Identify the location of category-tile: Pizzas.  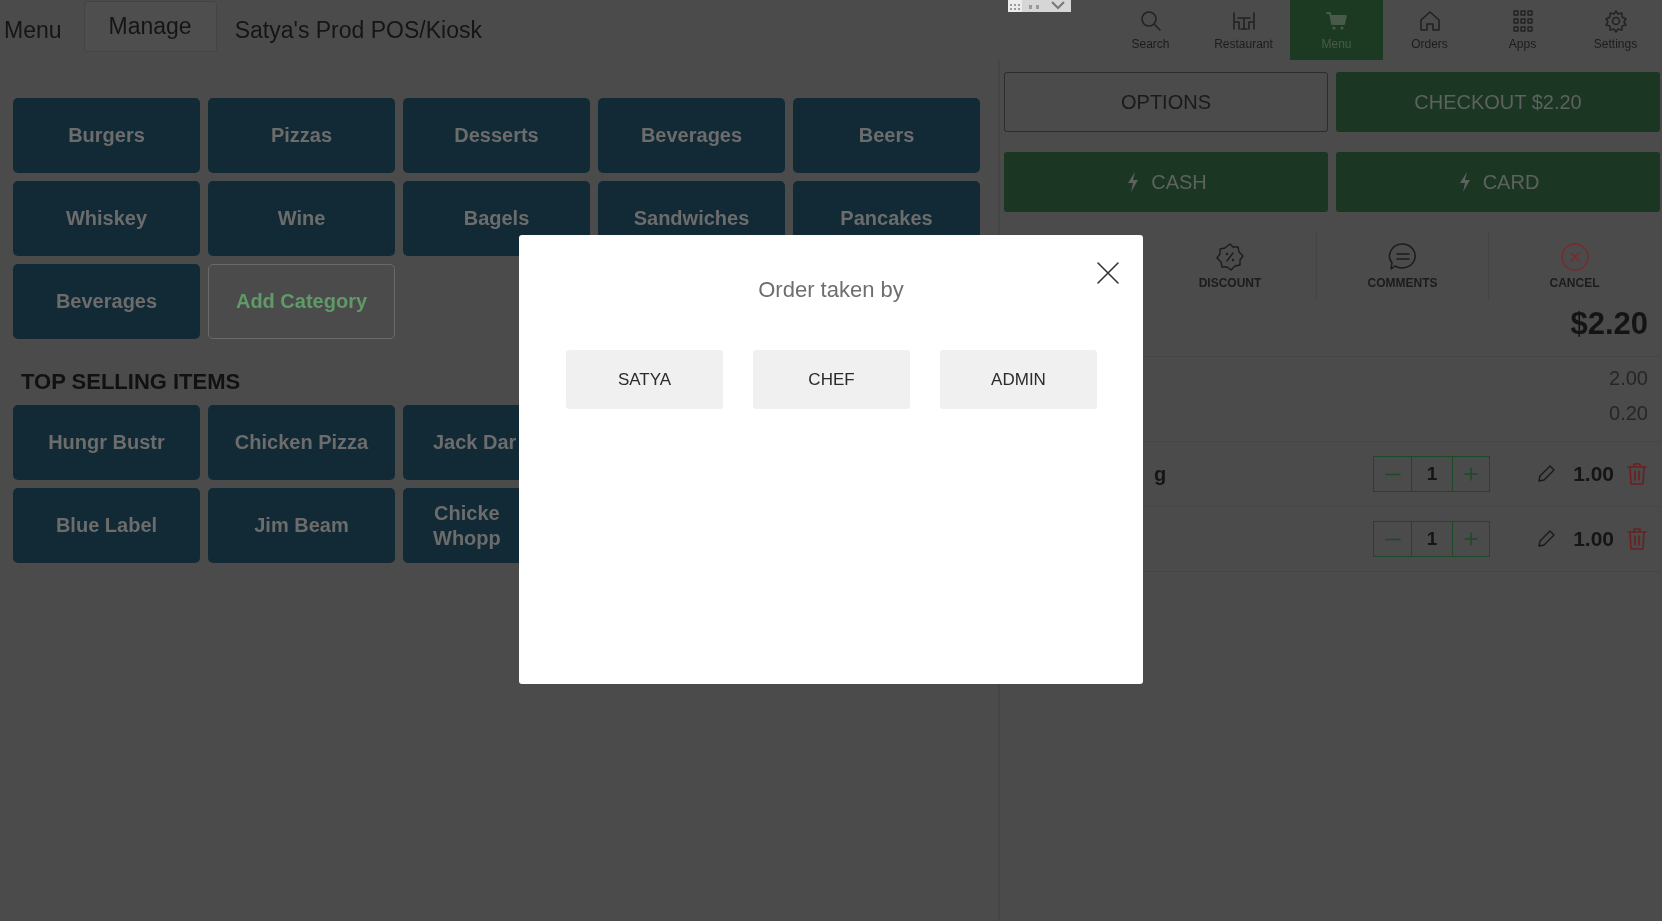
(301, 135).